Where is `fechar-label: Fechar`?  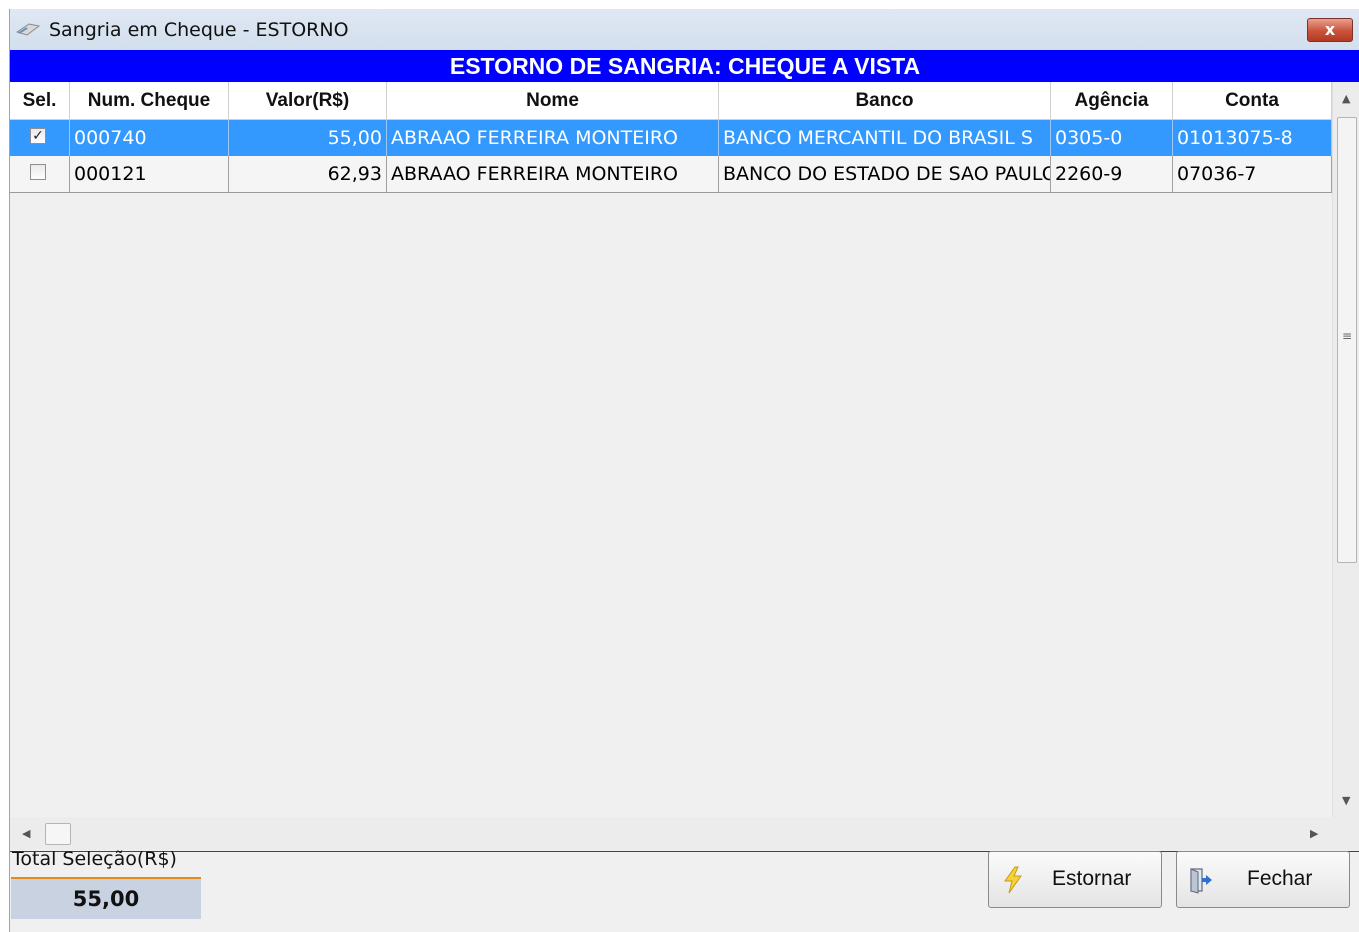
fechar-label: Fechar is located at coordinates (1280, 878).